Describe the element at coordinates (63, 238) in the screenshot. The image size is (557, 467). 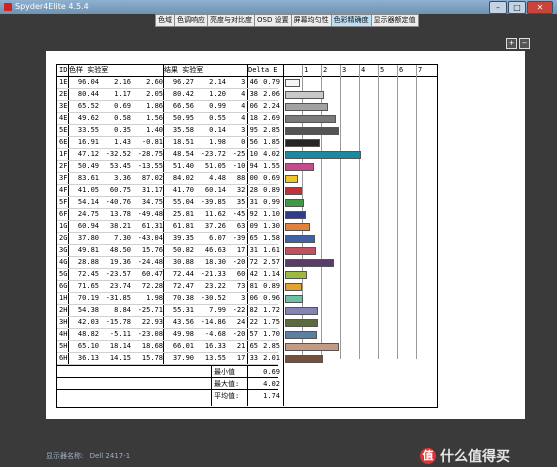
I see `cell-id: 2G` at that location.